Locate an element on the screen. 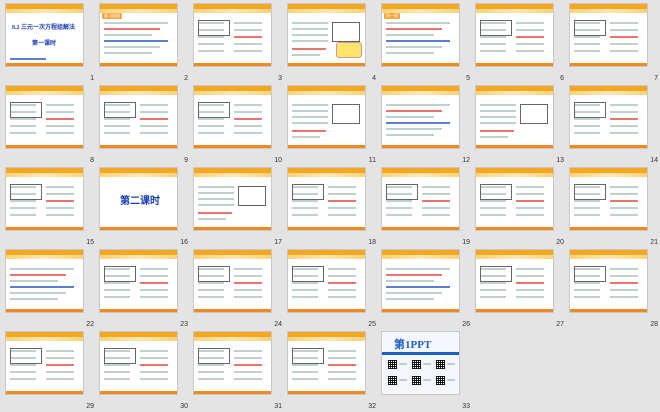 Image resolution: width=660 pixels, height=412 pixels. slide-thumbnail: 30 is located at coordinates (145, 371).